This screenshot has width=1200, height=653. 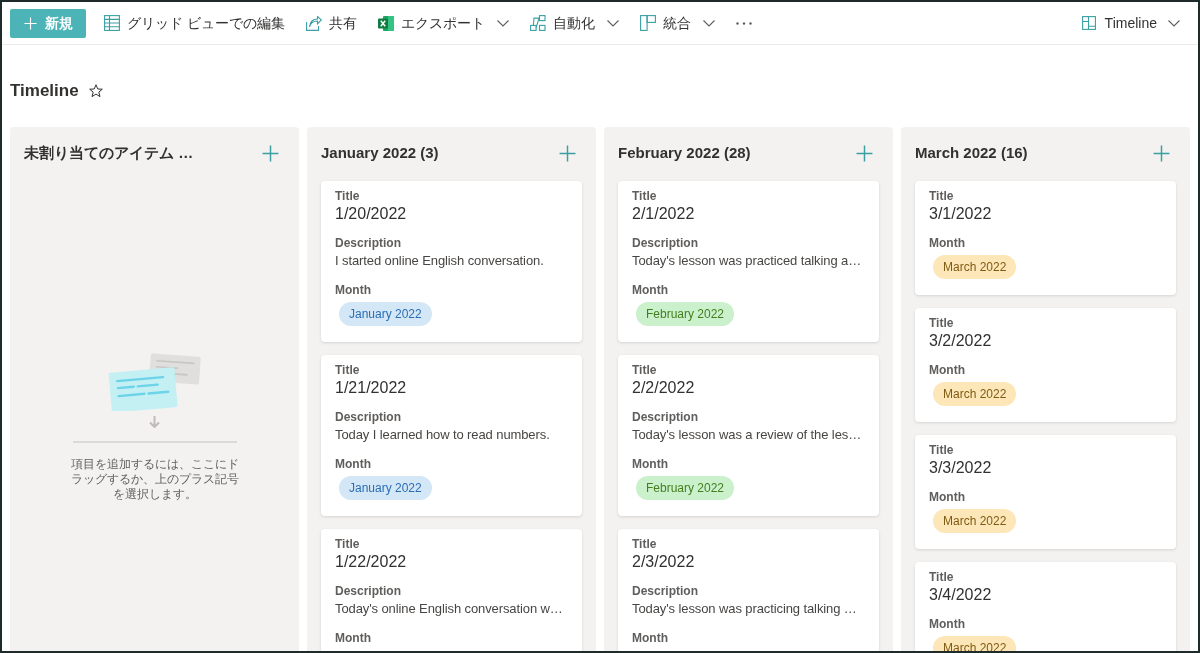 I want to click on item-card: Title 1/21/2022 Description Today I learned how to read numbers. Month January 2022, so click(x=451, y=435).